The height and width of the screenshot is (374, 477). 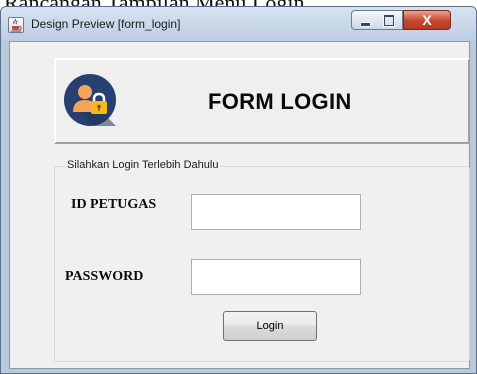 I want to click on form-title: FORM LOGIN, so click(x=280, y=101).